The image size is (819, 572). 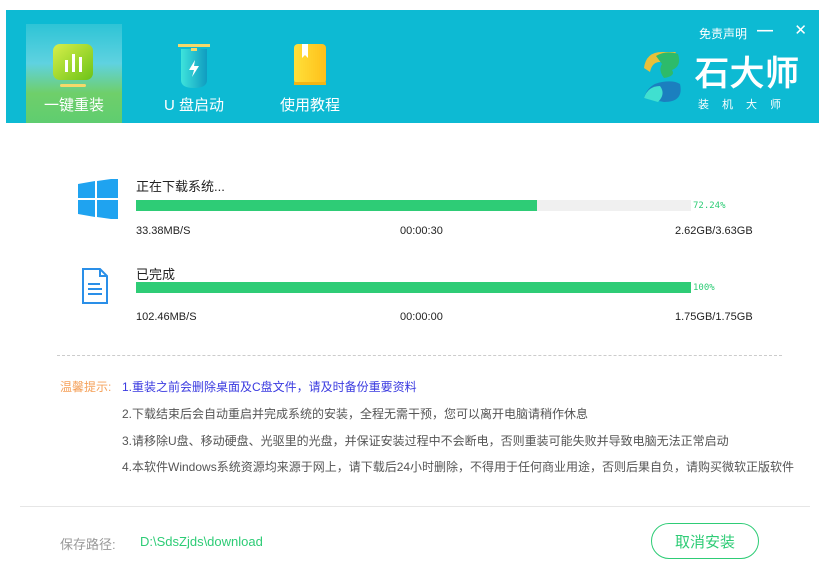 What do you see at coordinates (705, 541) in the screenshot?
I see `cancel-install-button: 取消安装` at bounding box center [705, 541].